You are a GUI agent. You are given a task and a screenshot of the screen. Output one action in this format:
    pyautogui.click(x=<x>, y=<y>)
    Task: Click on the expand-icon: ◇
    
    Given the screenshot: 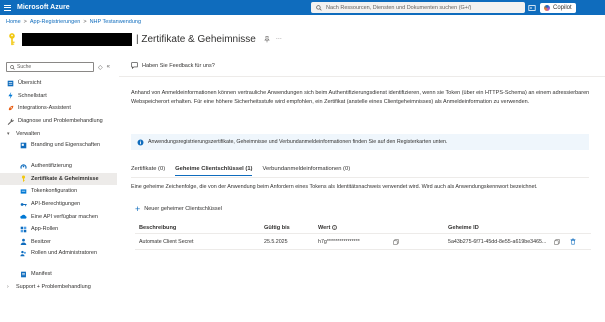 What is the action you would take?
    pyautogui.click(x=100, y=67)
    